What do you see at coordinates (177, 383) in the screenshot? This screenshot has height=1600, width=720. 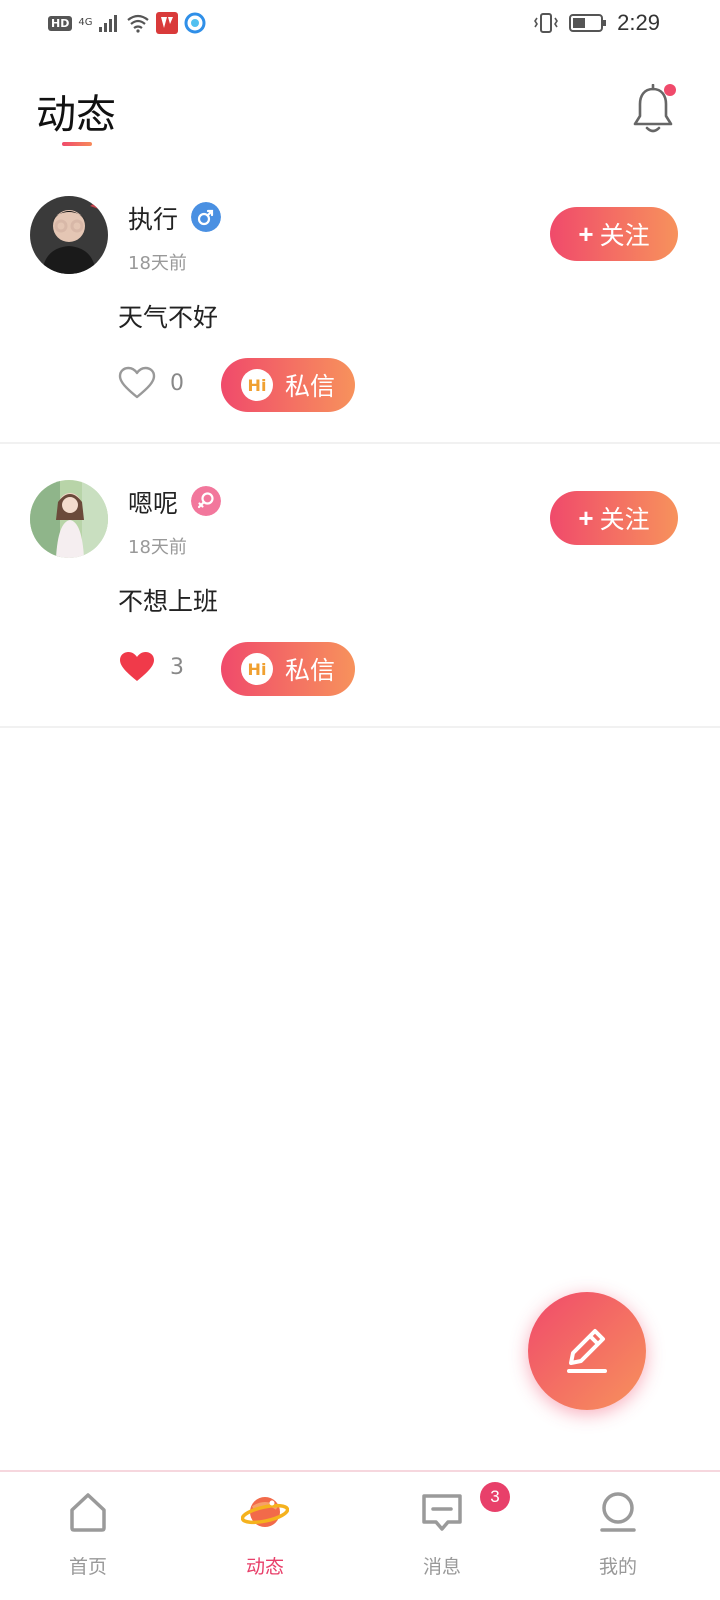 I see `like-count: 0` at bounding box center [177, 383].